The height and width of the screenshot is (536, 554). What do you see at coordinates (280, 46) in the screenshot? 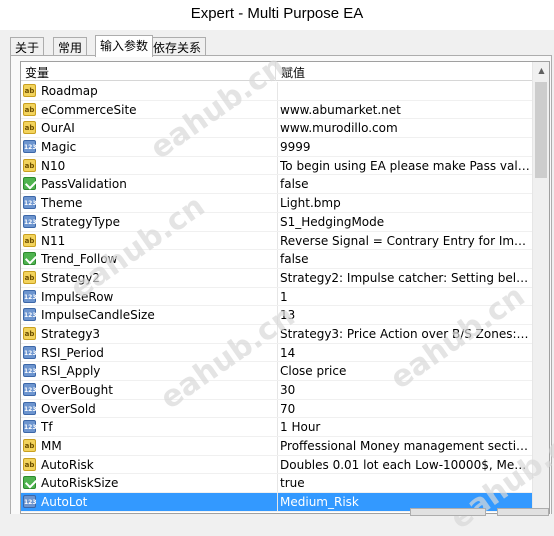
I see `tab-bar: 关于 常用 输入参数 依存关系` at bounding box center [280, 46].